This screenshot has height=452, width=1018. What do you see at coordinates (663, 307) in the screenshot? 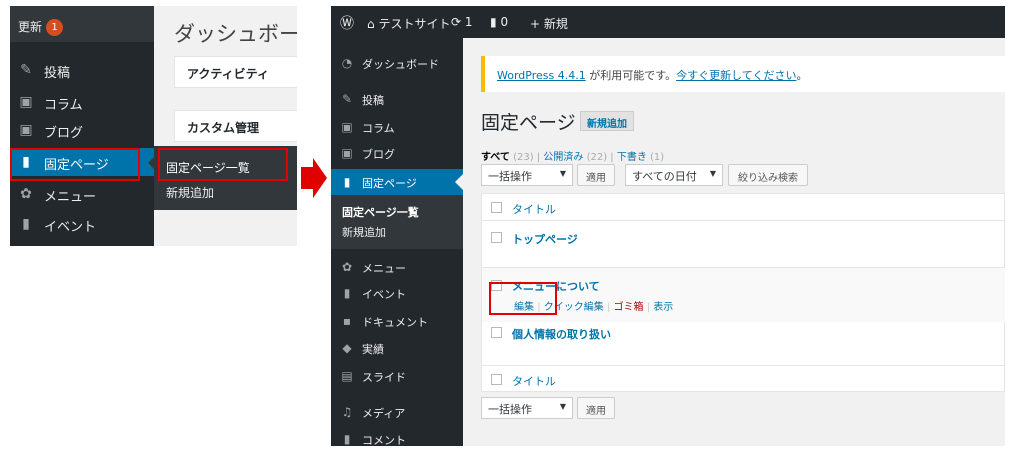
I see `view-link: 表示` at bounding box center [663, 307].